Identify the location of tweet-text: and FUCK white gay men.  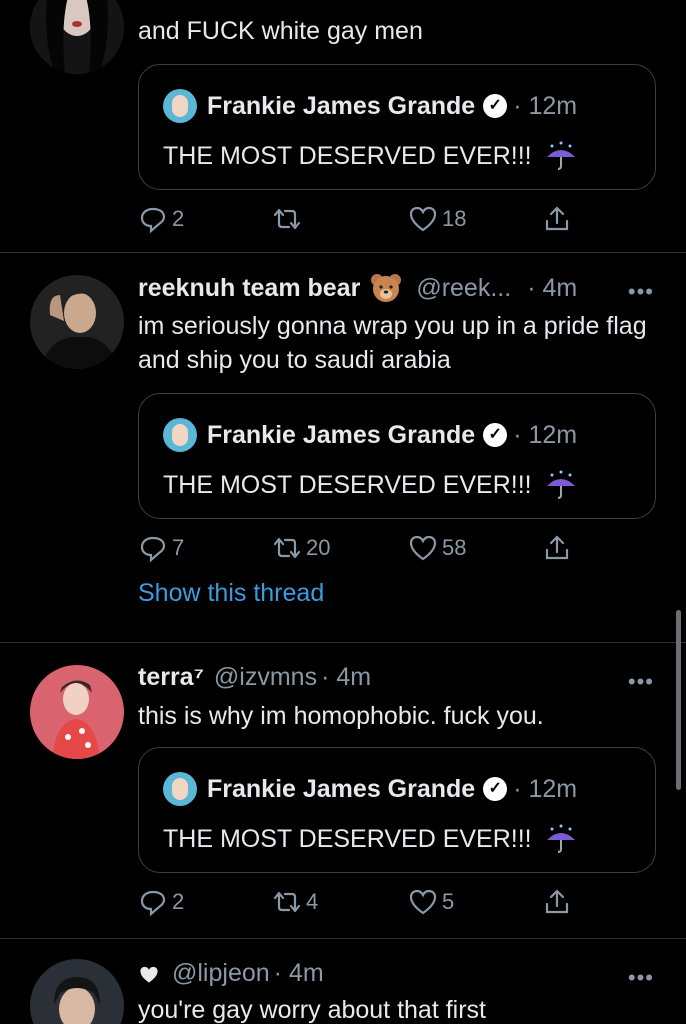
(280, 31).